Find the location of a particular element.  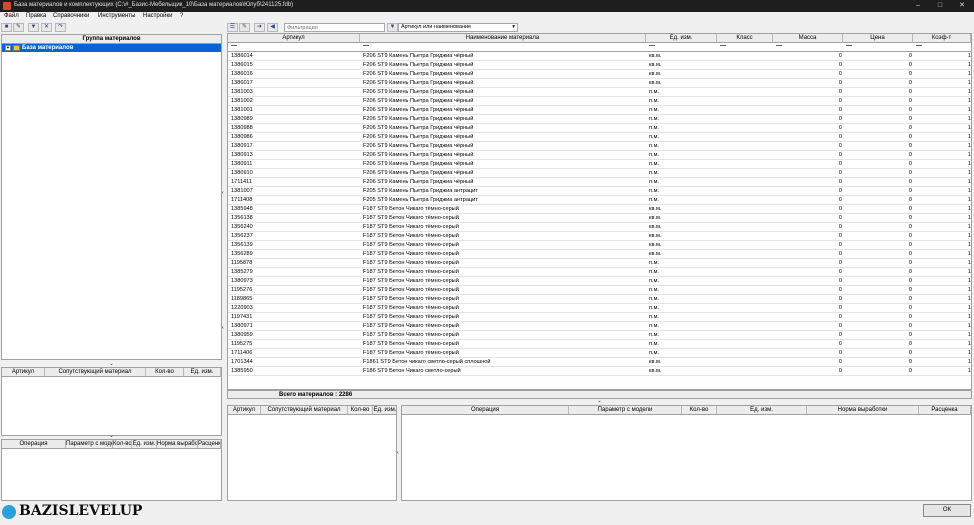

col-norm: Норма выработ is located at coordinates (177, 444).